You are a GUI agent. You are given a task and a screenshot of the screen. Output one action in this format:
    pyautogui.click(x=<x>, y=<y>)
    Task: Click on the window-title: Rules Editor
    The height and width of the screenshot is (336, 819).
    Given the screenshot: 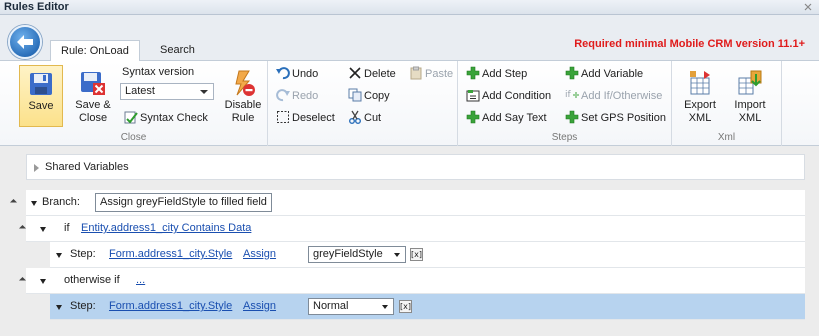 What is the action you would take?
    pyautogui.click(x=36, y=7)
    